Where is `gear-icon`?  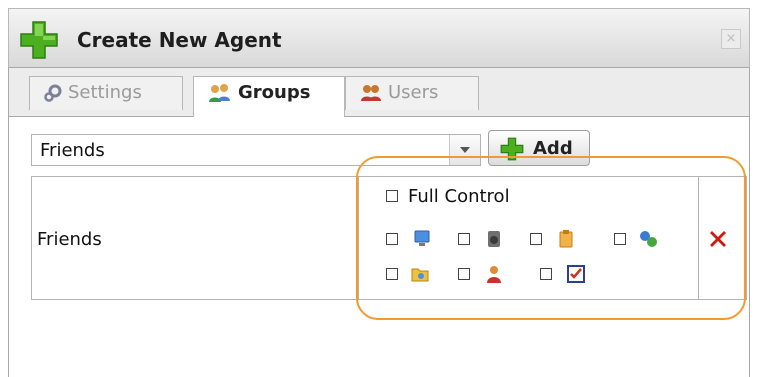 gear-icon is located at coordinates (53, 93).